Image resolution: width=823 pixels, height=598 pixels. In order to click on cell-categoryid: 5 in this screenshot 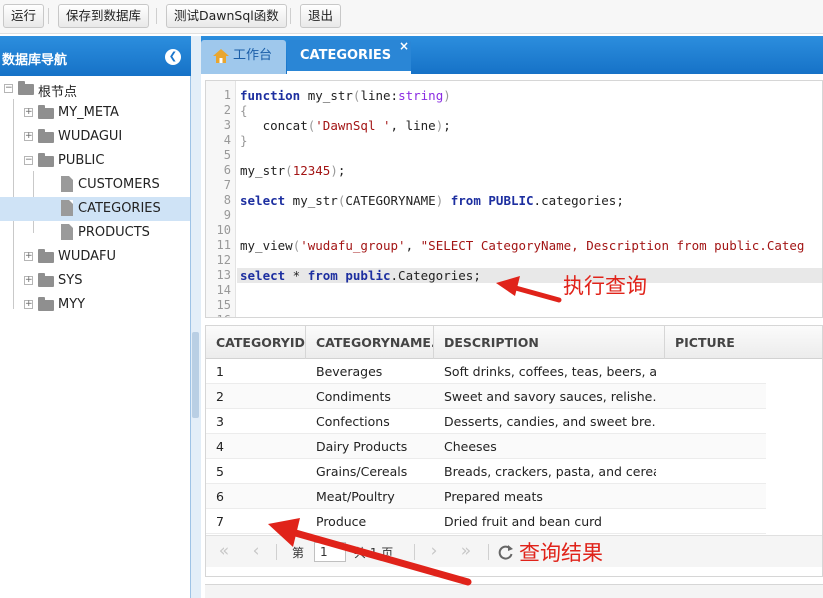, I will do `click(220, 471)`.